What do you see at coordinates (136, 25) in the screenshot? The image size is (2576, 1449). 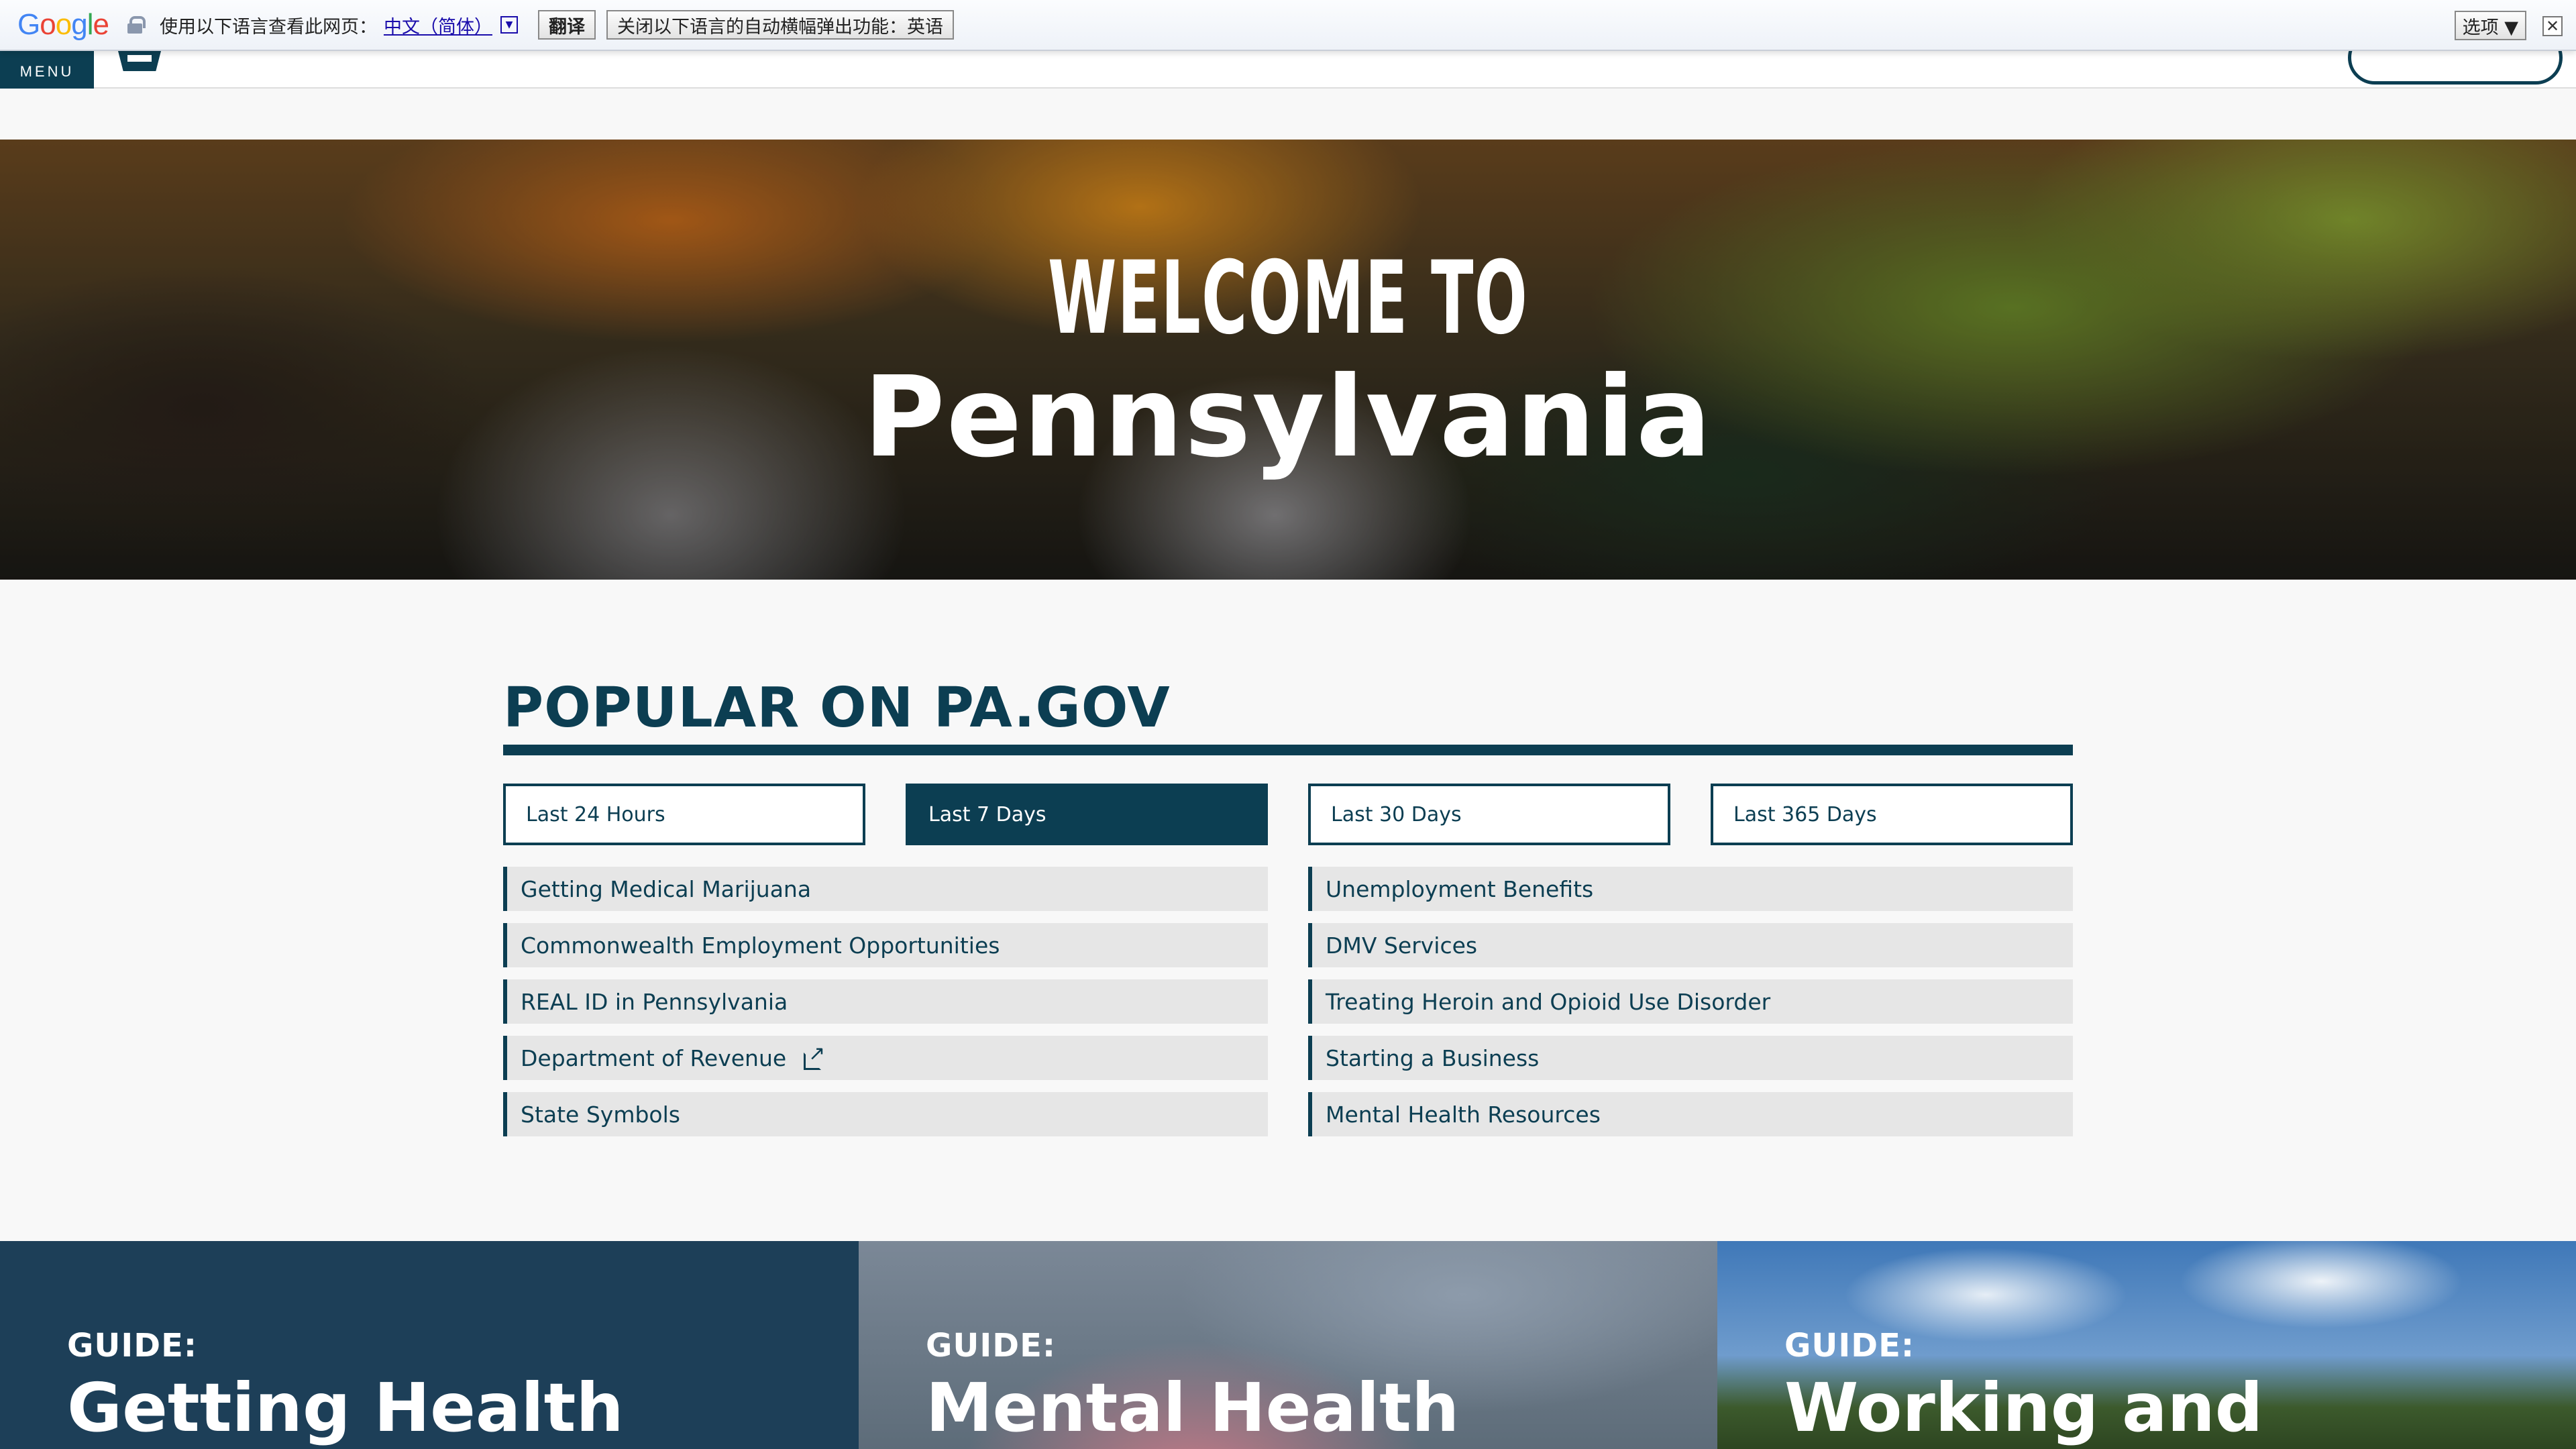 I see `lock-icon` at bounding box center [136, 25].